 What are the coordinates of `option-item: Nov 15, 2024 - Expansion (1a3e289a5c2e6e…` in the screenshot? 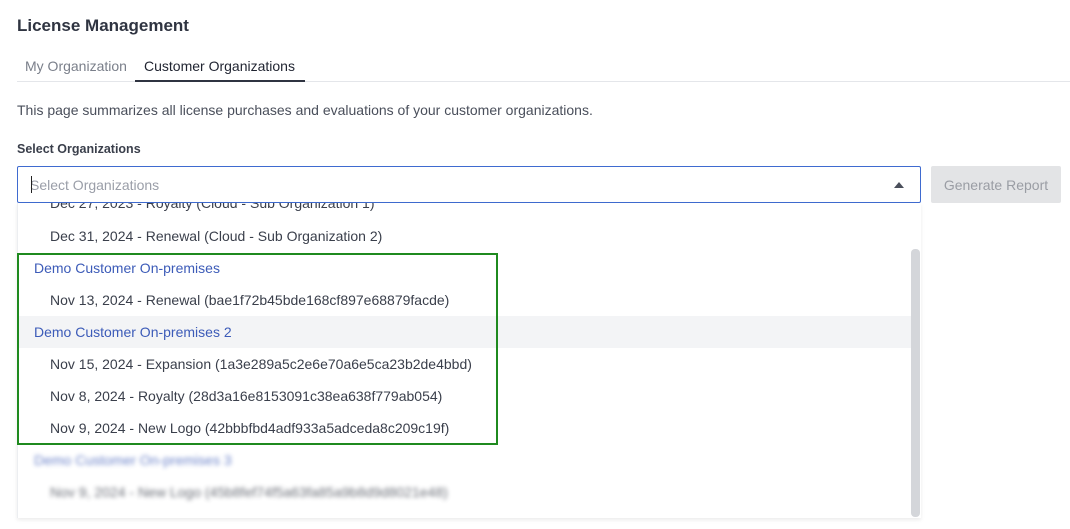 It's located at (465, 364).